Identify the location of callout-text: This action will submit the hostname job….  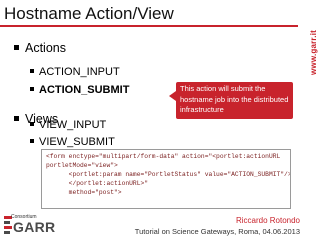
(234, 99).